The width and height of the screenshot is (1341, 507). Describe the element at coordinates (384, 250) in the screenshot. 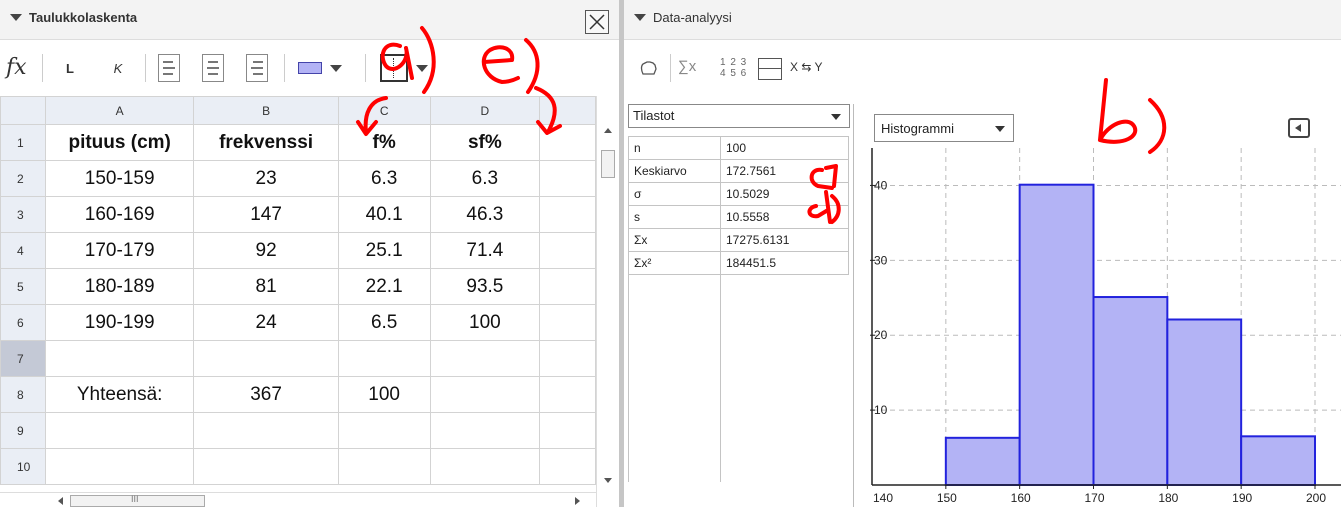

I see `table-cell: 25.1` at that location.